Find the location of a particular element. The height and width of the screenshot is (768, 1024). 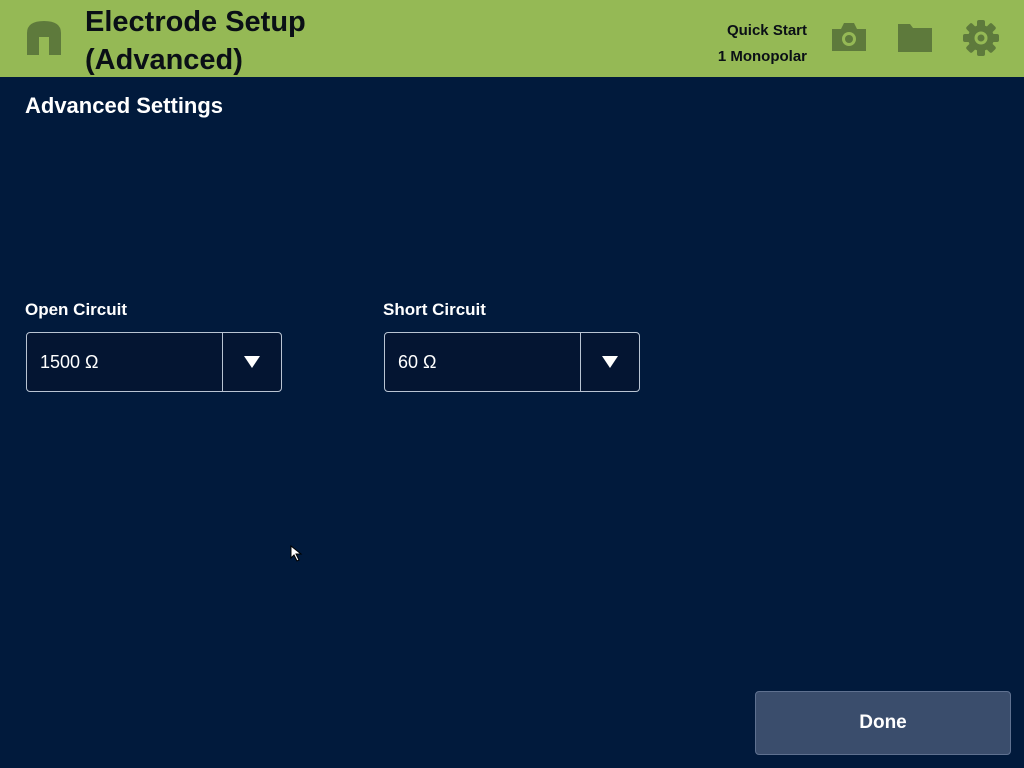

home-button is located at coordinates (44, 38).